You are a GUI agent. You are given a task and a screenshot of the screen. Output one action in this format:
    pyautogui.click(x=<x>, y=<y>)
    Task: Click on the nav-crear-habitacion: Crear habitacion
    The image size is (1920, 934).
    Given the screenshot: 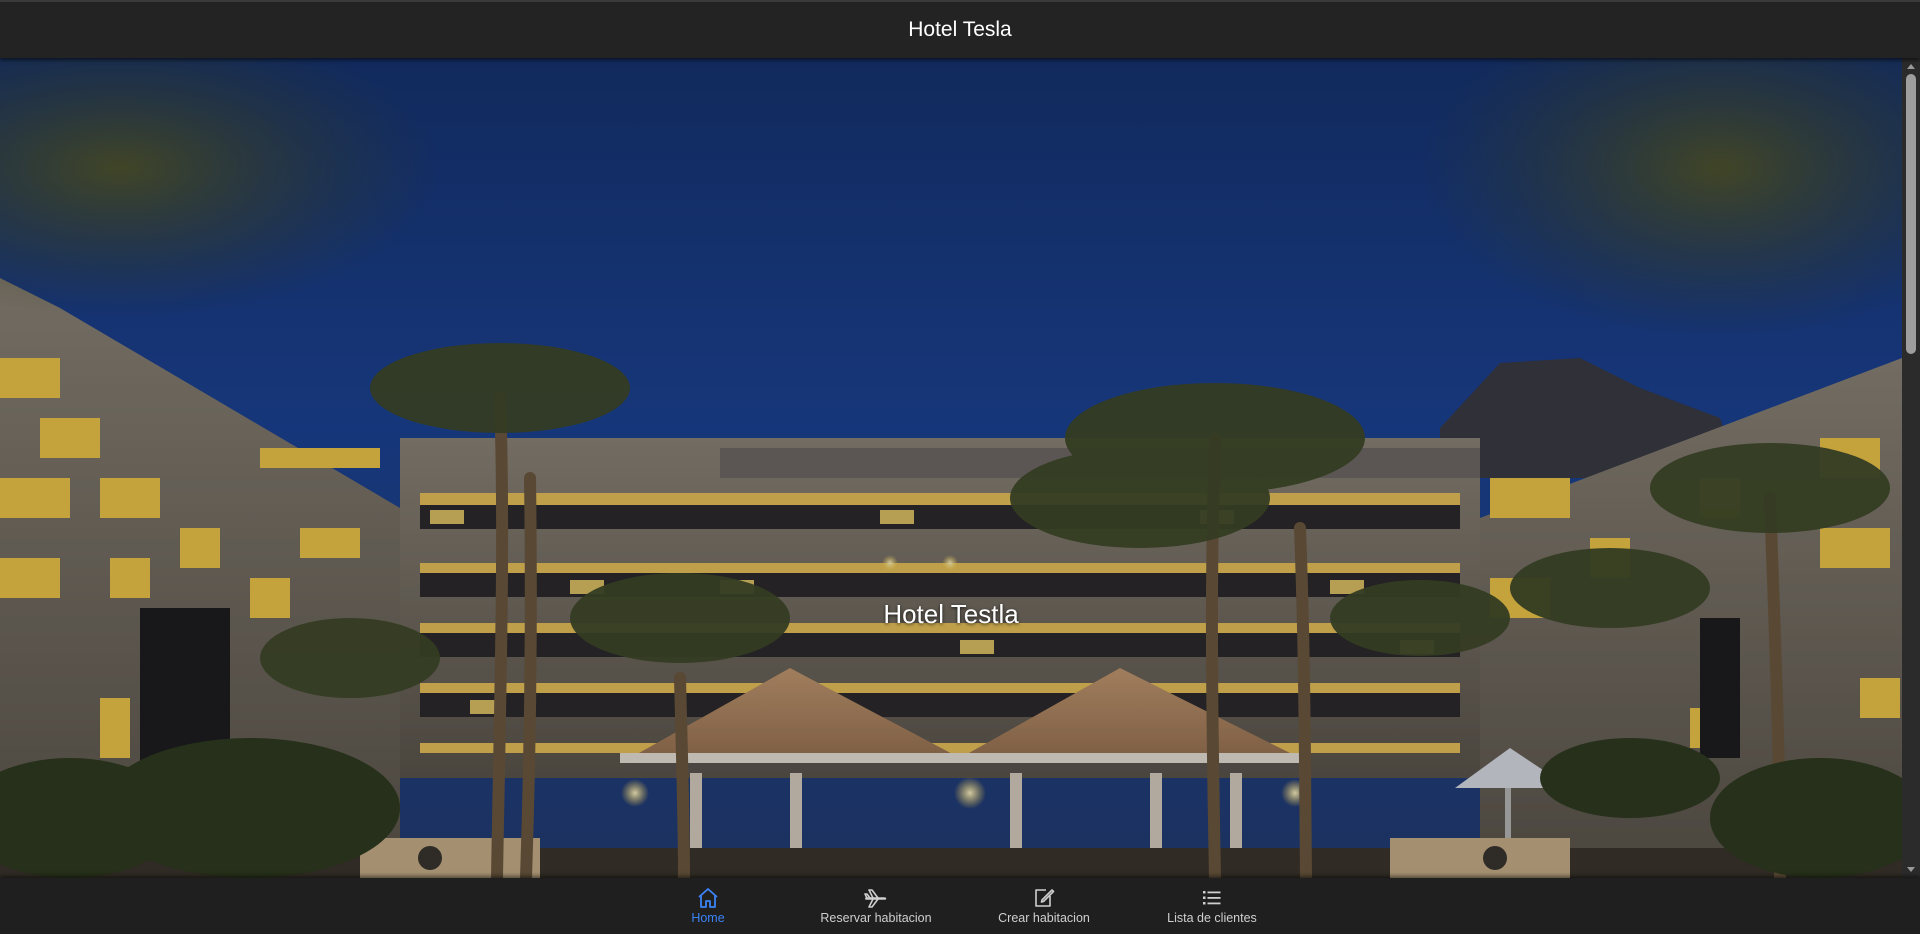 What is the action you would take?
    pyautogui.click(x=1044, y=906)
    